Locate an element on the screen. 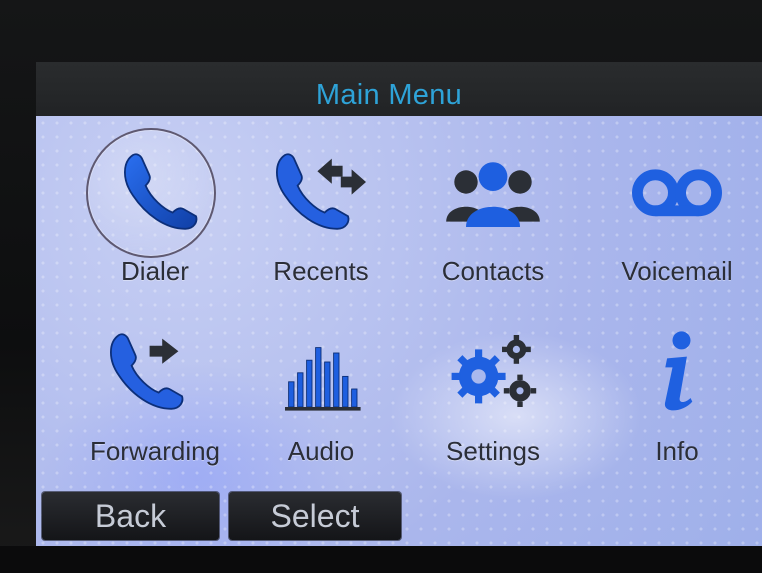 Image resolution: width=762 pixels, height=573 pixels. menu-item-label: Recents is located at coordinates (321, 271).